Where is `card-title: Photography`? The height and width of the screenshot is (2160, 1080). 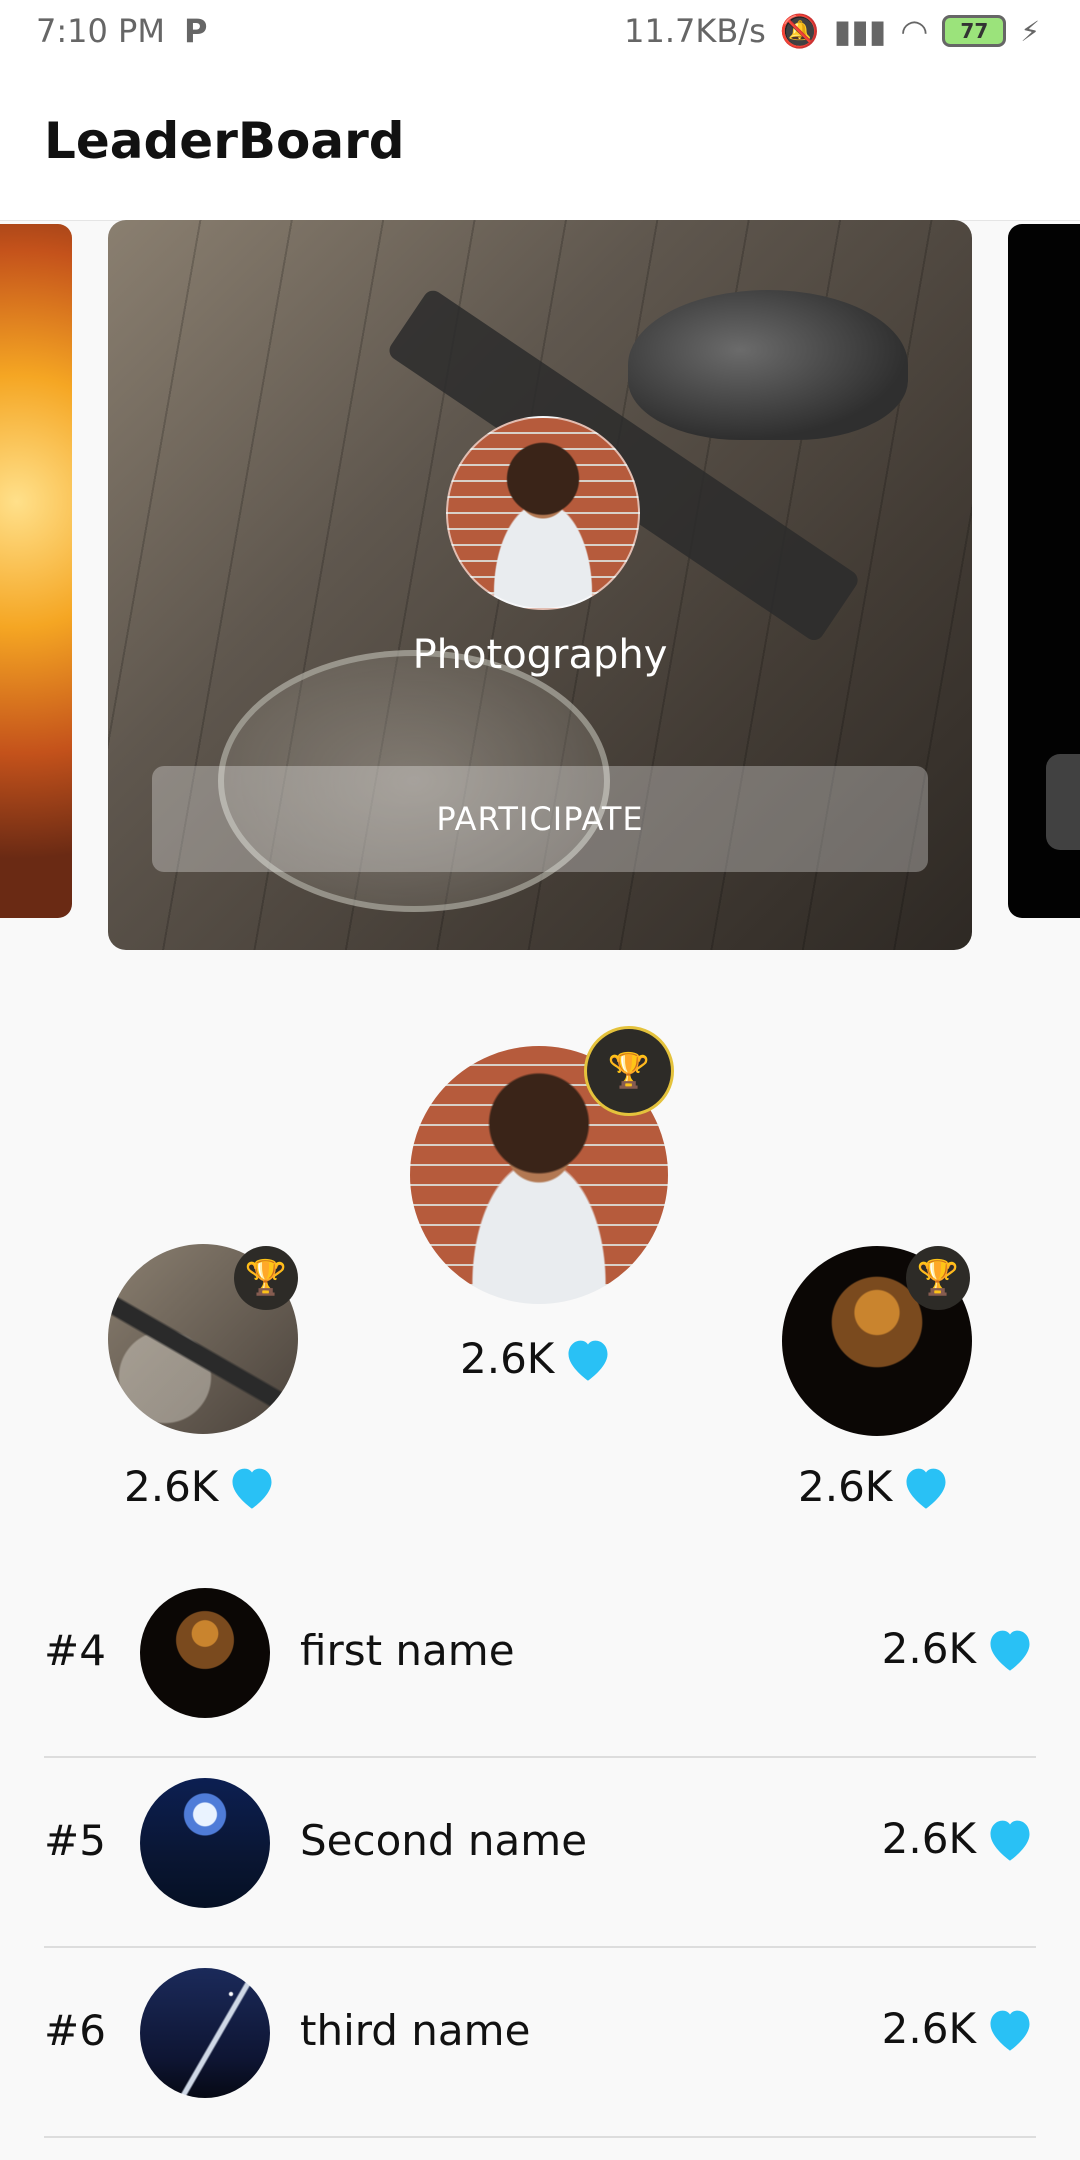
card-title: Photography is located at coordinates (540, 655).